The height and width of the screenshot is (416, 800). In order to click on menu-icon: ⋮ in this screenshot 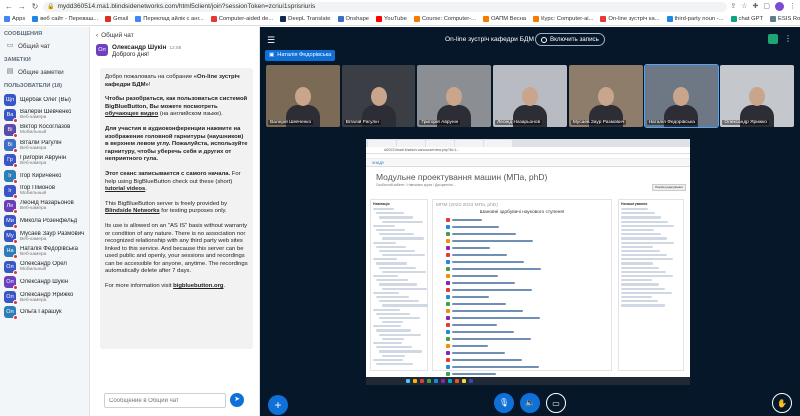, I will do `click(792, 6)`.